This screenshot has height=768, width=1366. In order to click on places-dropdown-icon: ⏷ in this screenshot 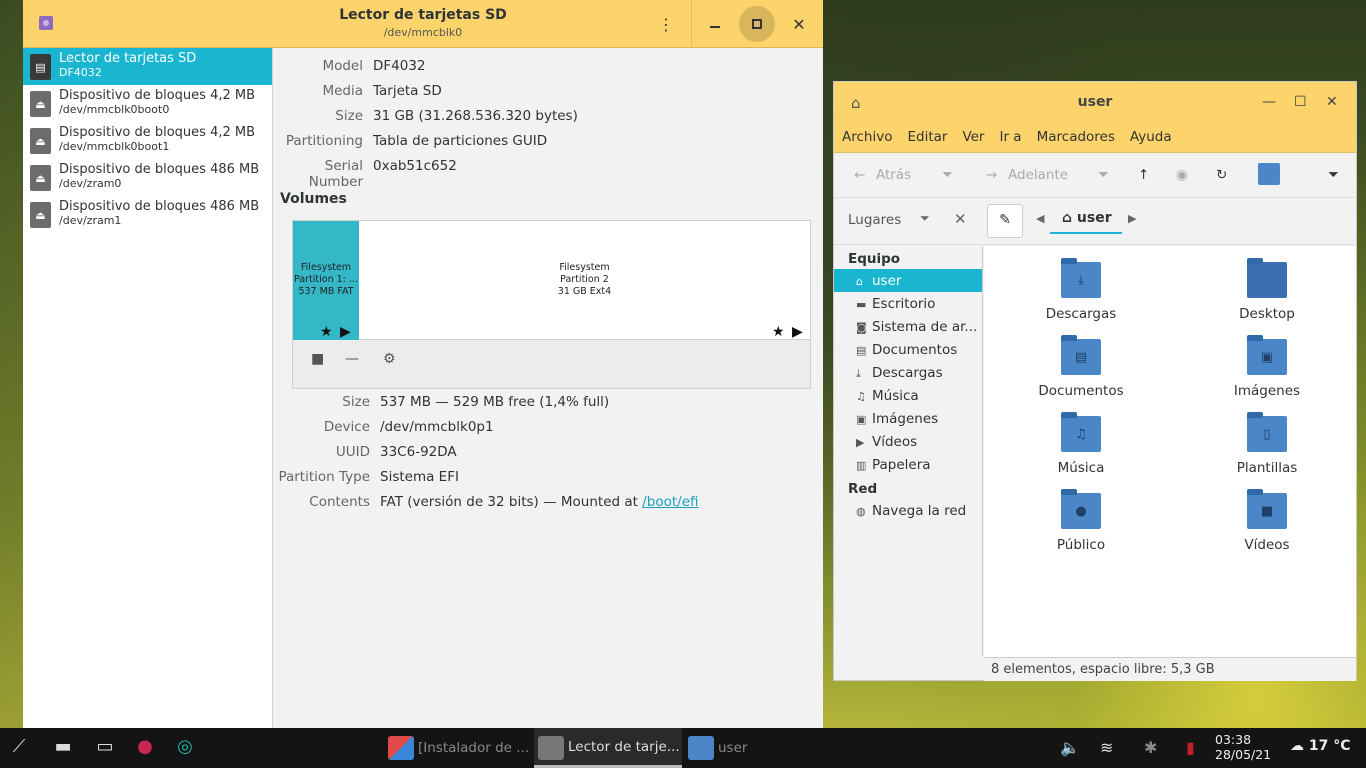, I will do `click(925, 218)`.